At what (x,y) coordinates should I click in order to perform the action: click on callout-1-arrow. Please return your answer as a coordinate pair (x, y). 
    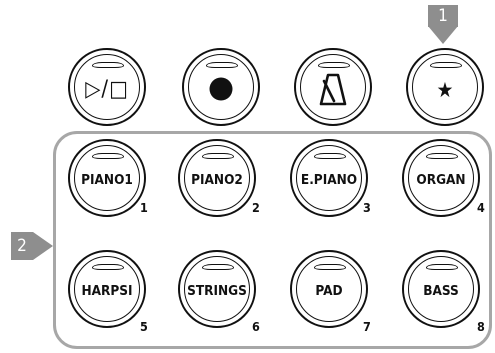
    Looking at the image, I should click on (443, 35).